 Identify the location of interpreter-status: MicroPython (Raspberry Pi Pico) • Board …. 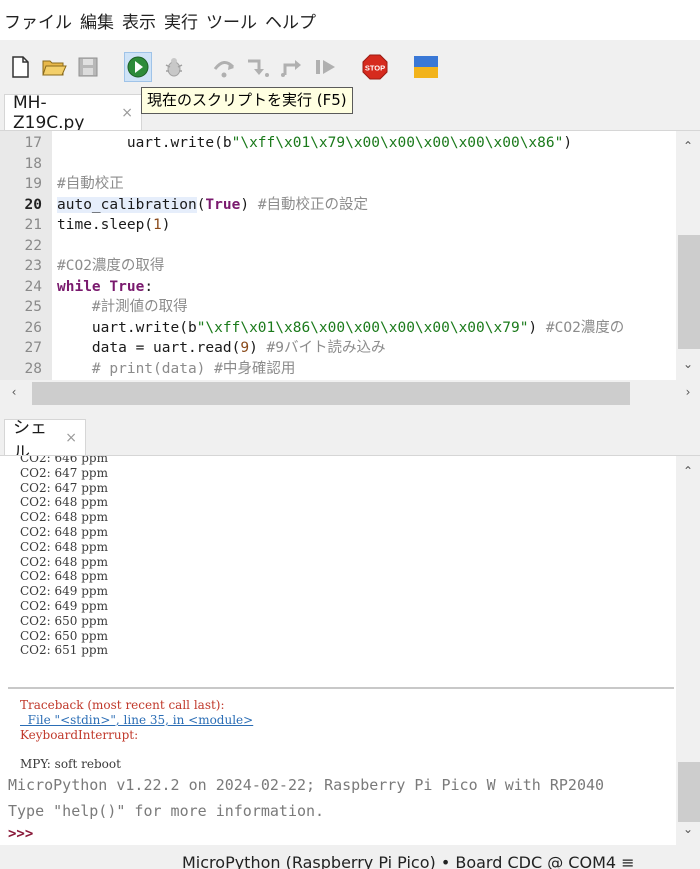
(408, 861).